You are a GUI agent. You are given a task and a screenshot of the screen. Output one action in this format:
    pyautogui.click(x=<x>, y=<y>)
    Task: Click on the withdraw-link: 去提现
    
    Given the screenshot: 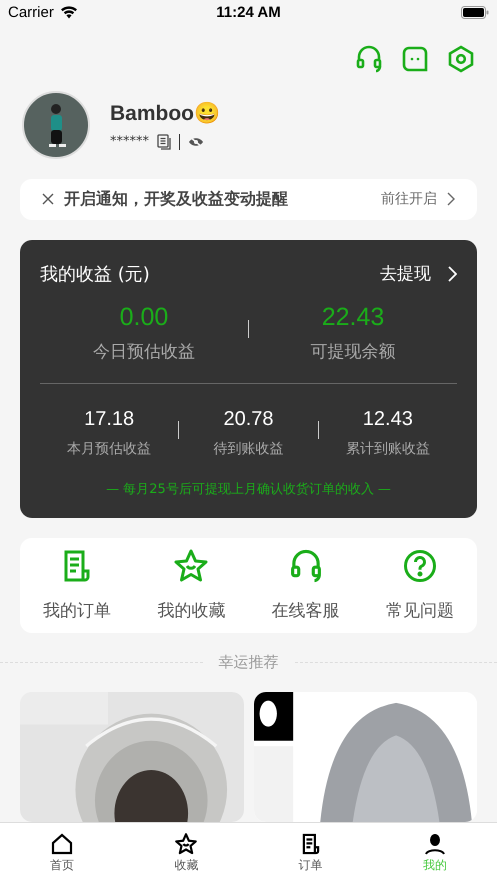 What is the action you would take?
    pyautogui.click(x=405, y=274)
    